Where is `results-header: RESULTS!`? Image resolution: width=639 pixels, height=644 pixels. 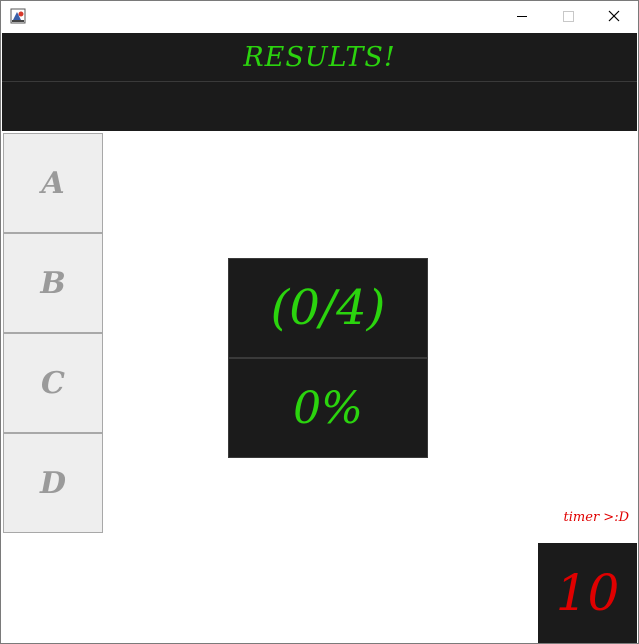 results-header: RESULTS! is located at coordinates (319, 57).